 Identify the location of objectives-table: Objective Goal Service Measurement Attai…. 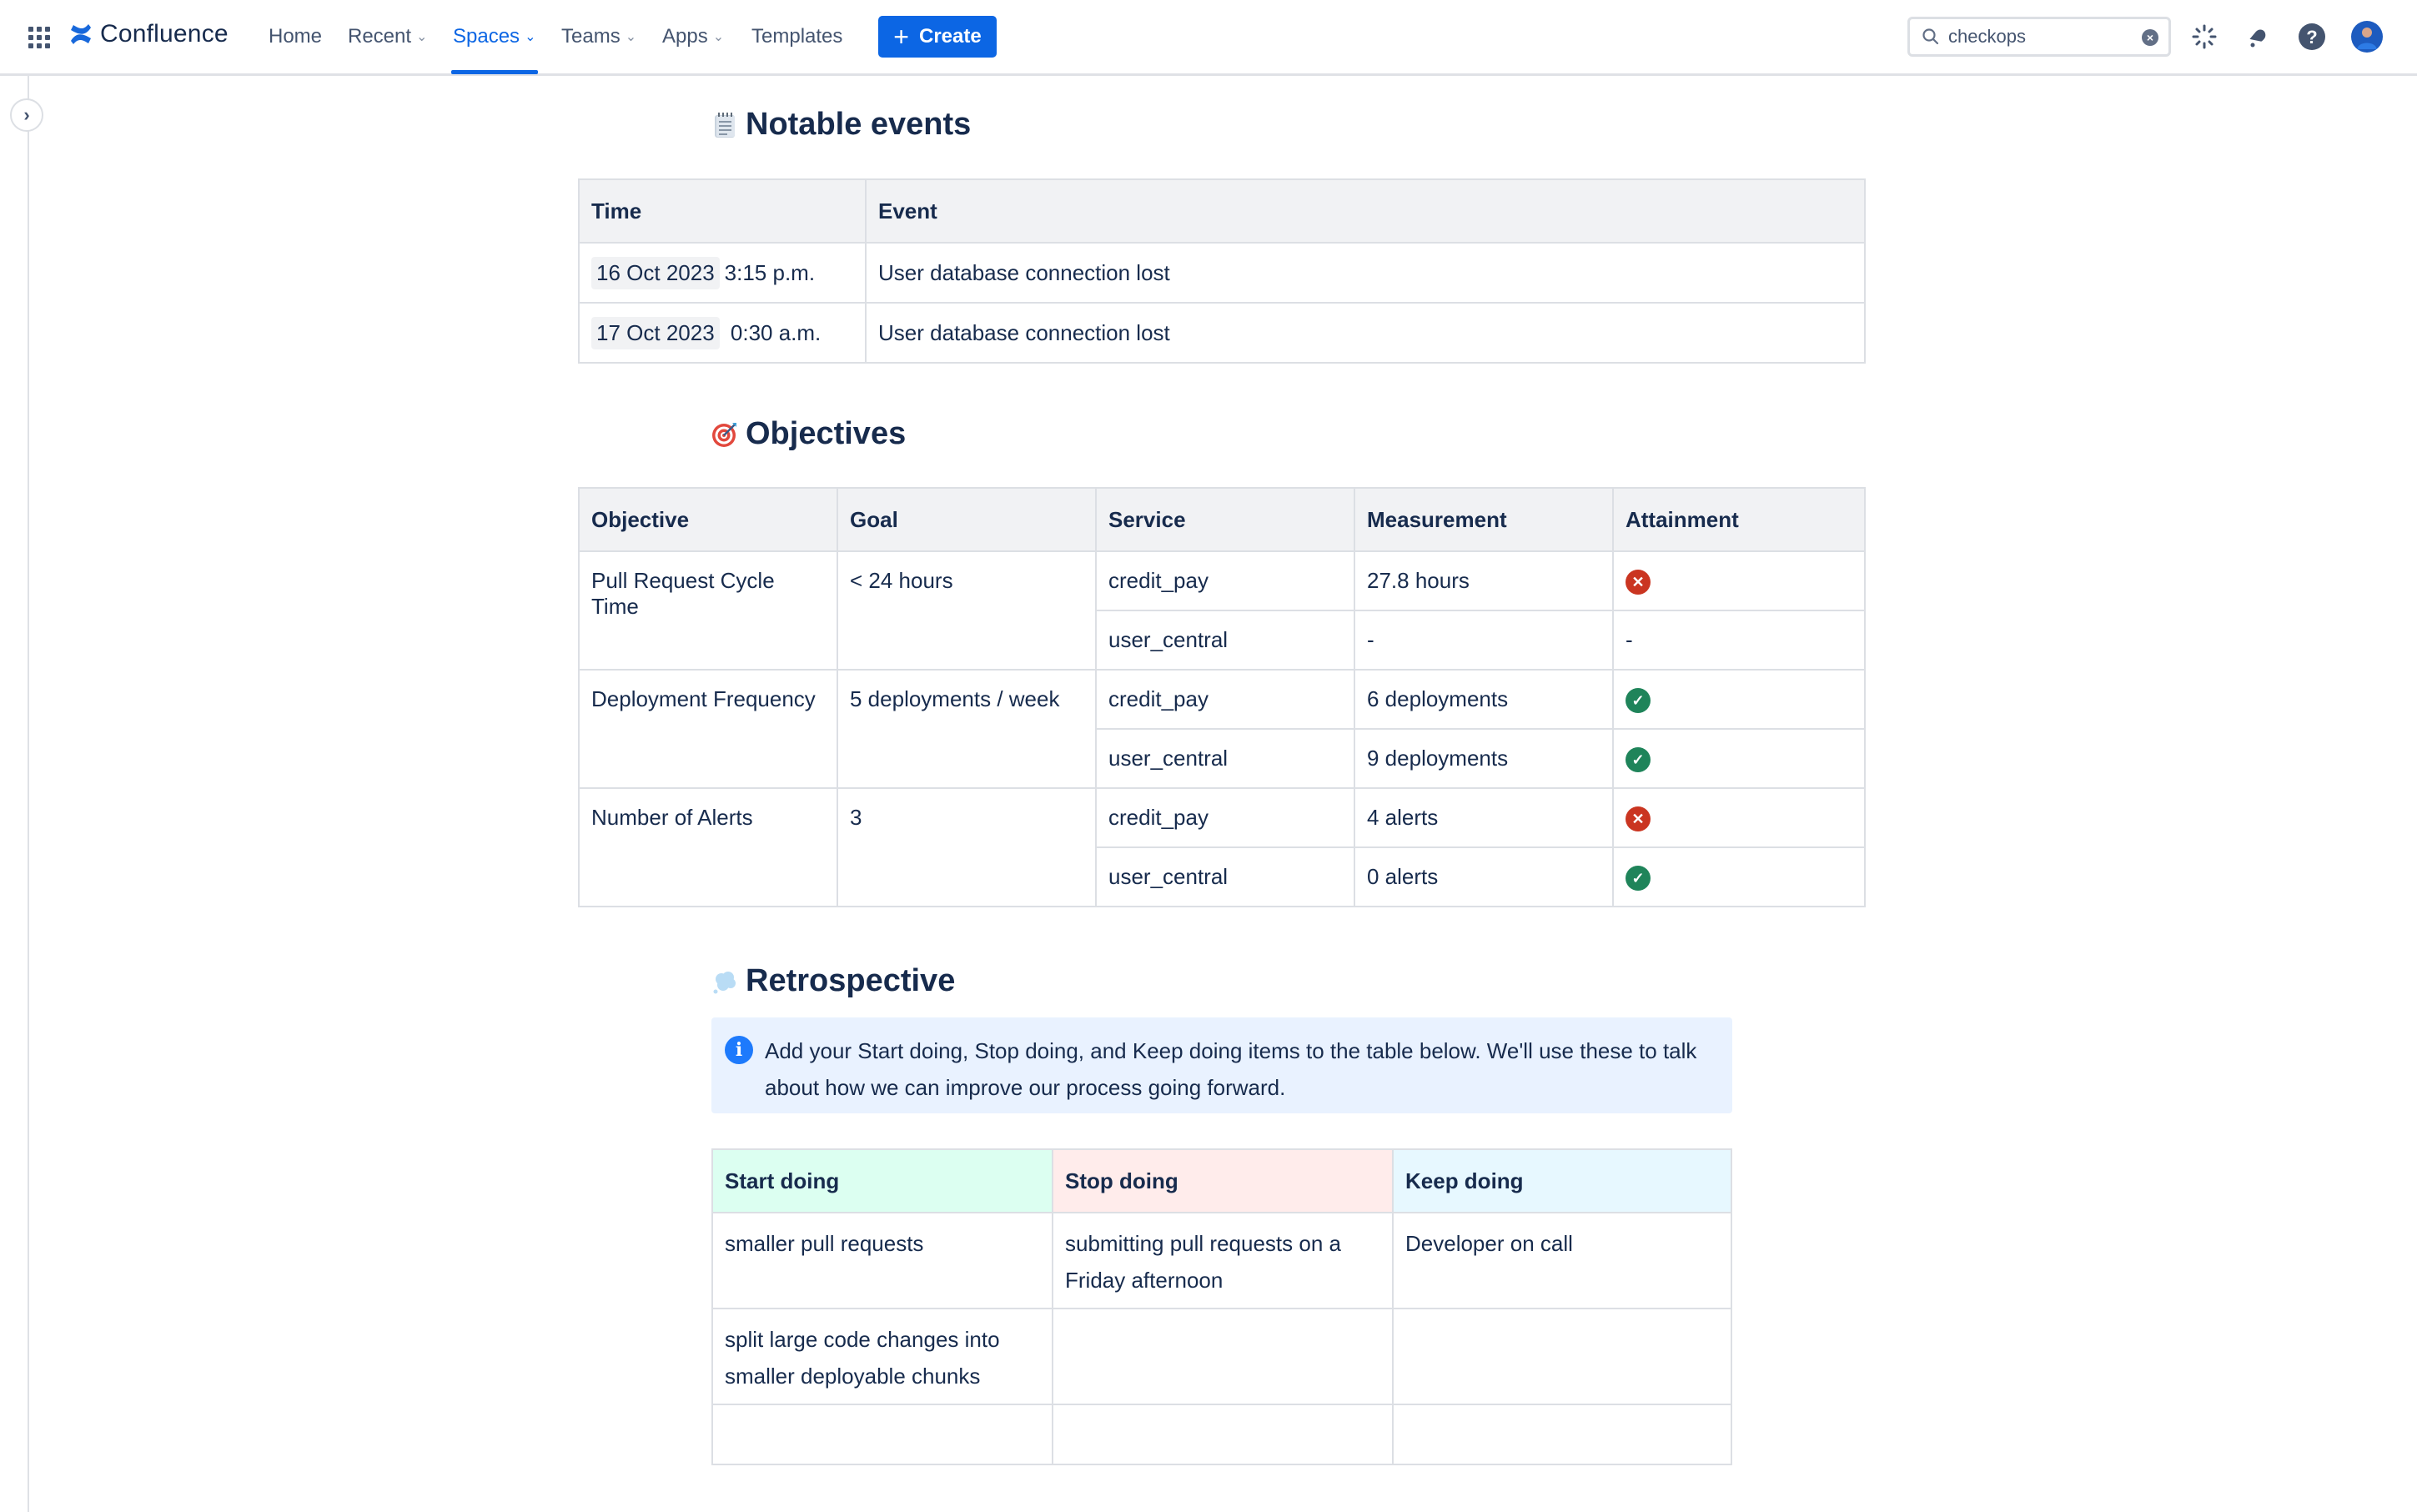
(1222, 697).